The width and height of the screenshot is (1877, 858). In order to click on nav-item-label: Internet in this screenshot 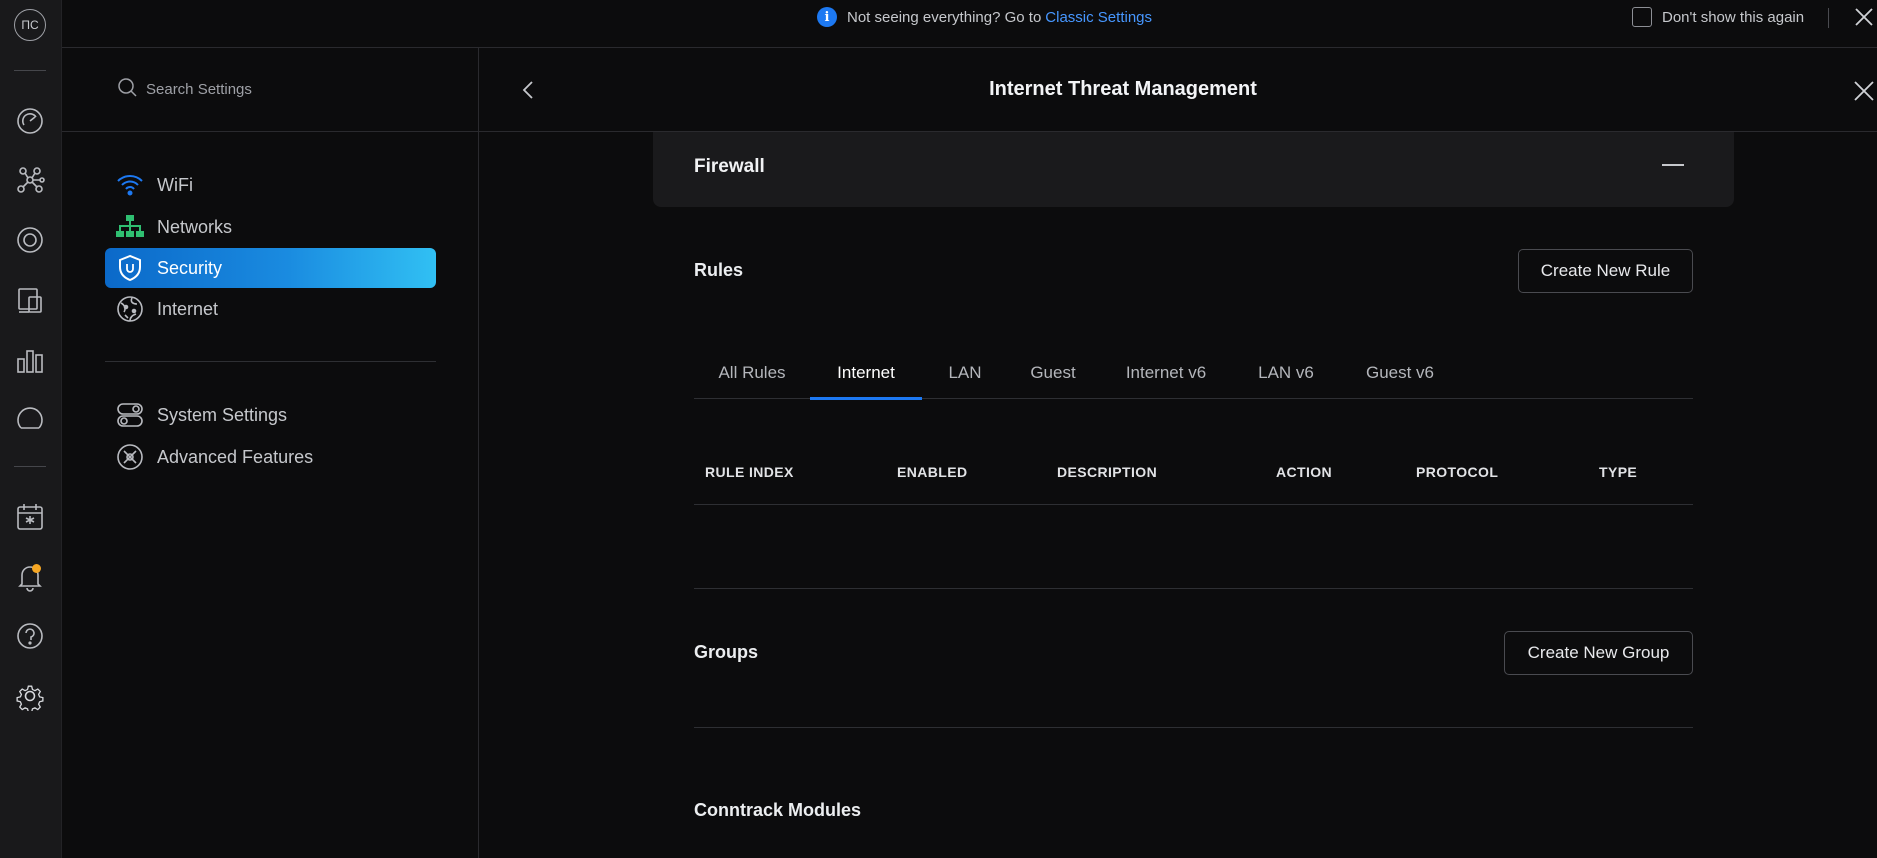, I will do `click(188, 308)`.